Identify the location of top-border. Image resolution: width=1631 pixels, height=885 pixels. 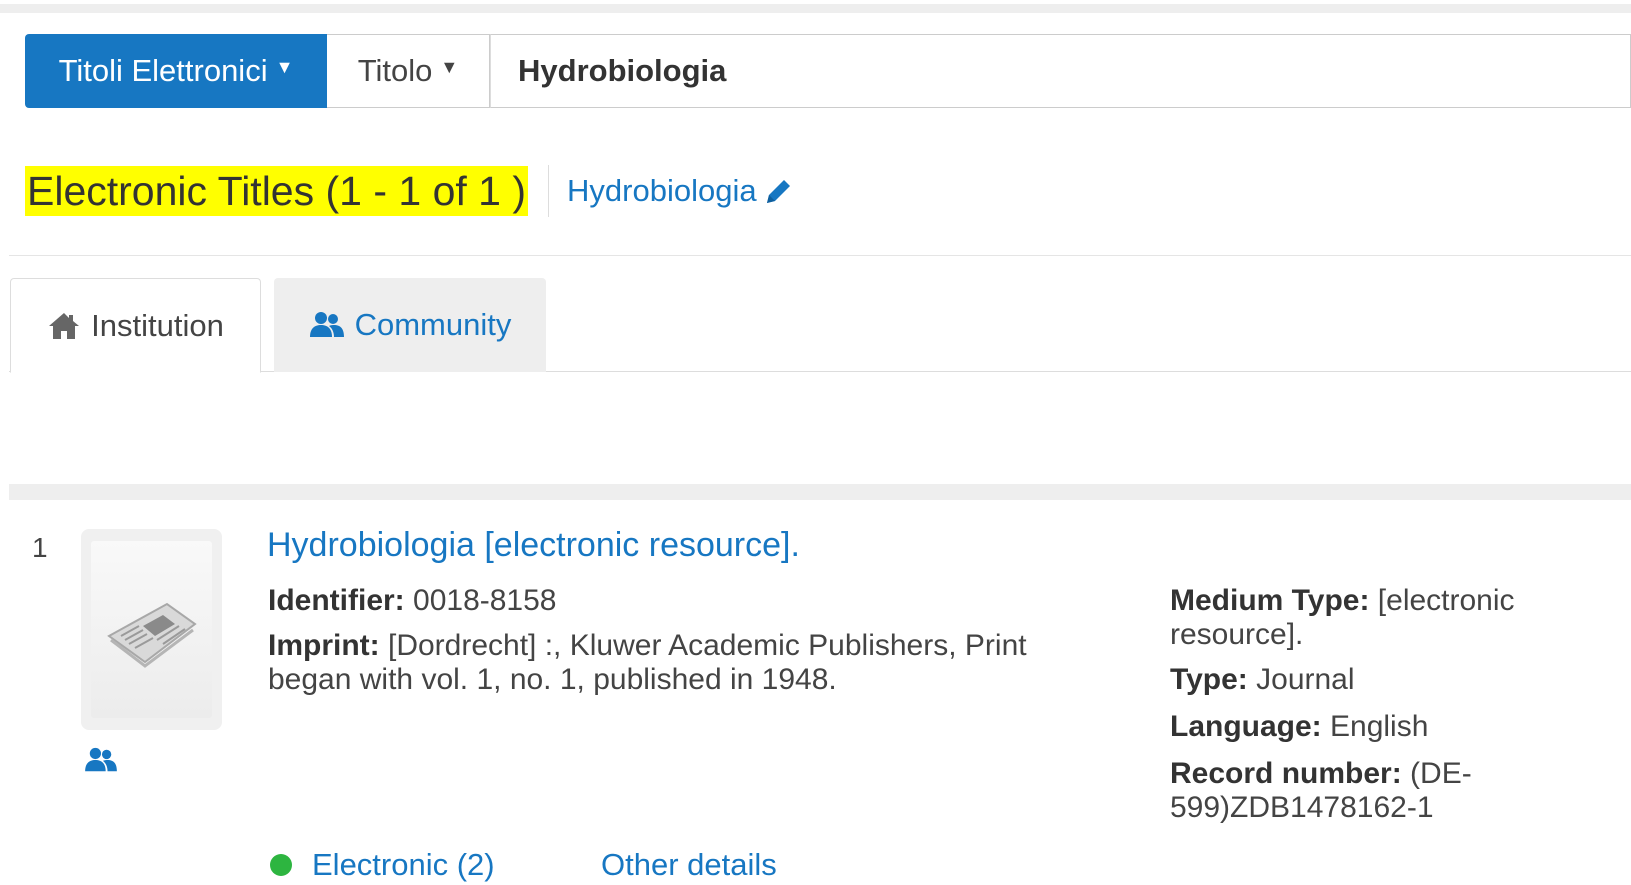
(815, 8).